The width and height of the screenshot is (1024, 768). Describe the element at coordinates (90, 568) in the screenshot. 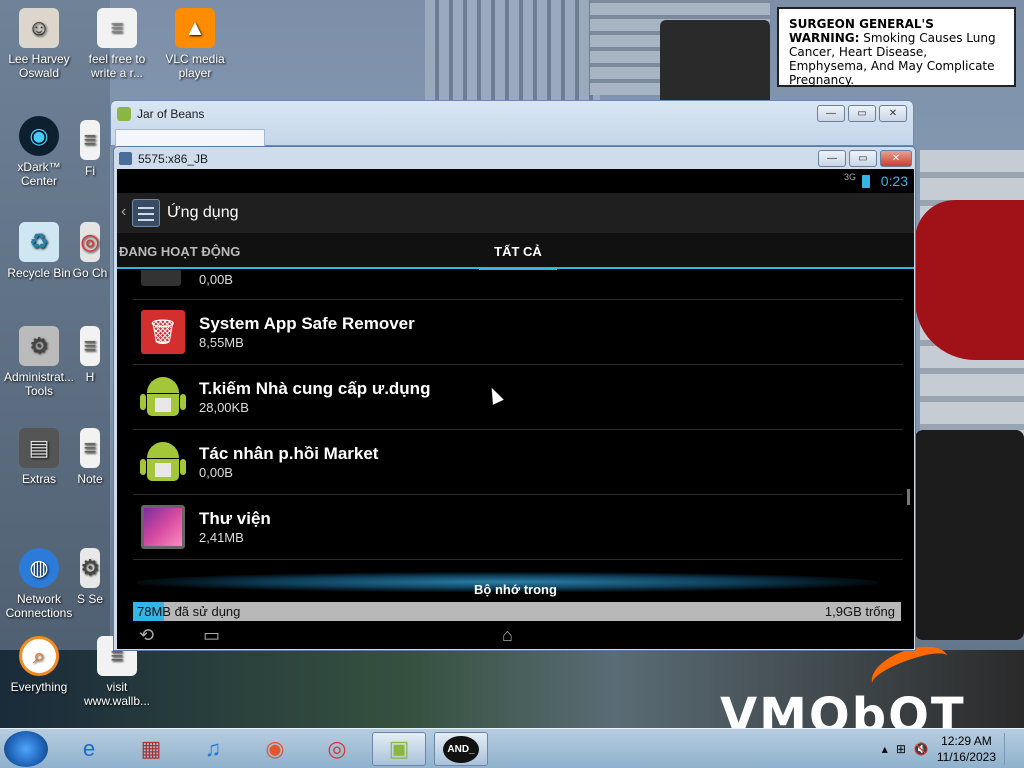

I see `settings-icon: ⚙` at that location.